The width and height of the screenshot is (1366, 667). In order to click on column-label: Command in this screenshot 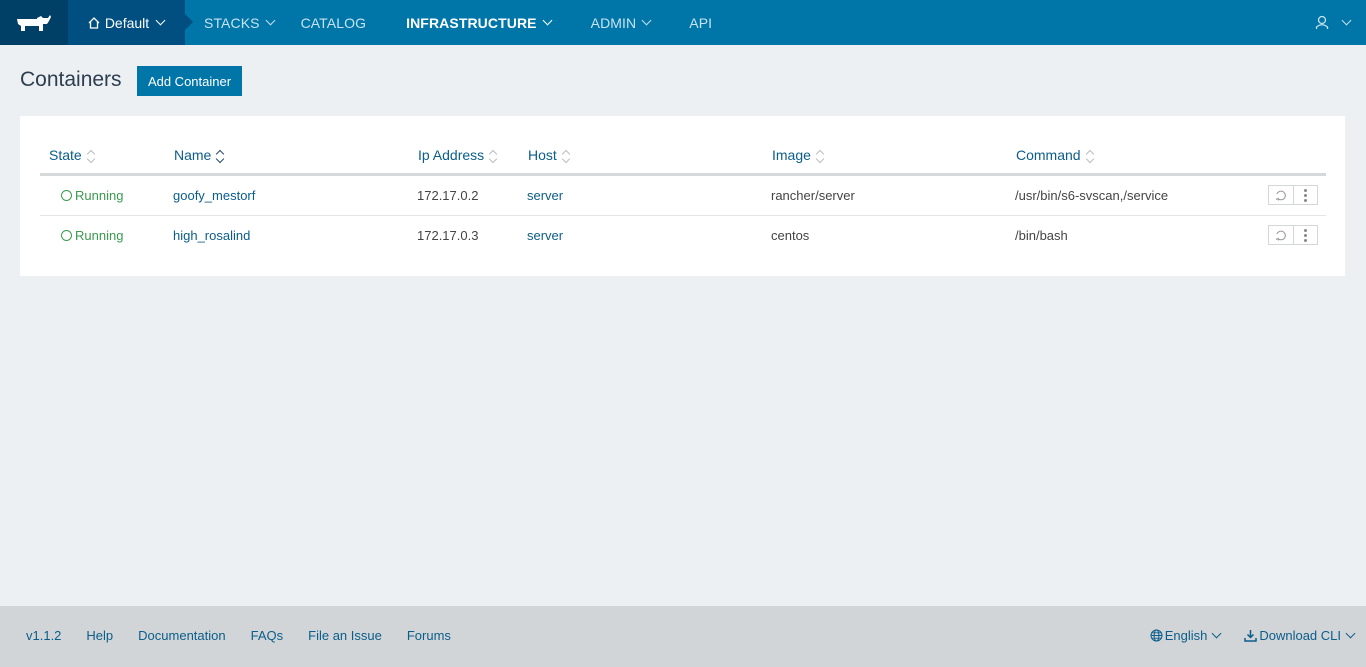, I will do `click(1048, 155)`.